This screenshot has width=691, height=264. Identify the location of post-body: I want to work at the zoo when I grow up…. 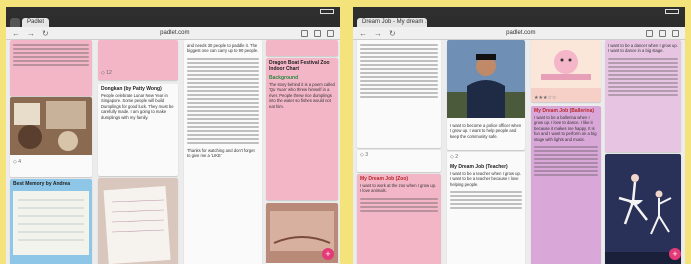
(398, 188).